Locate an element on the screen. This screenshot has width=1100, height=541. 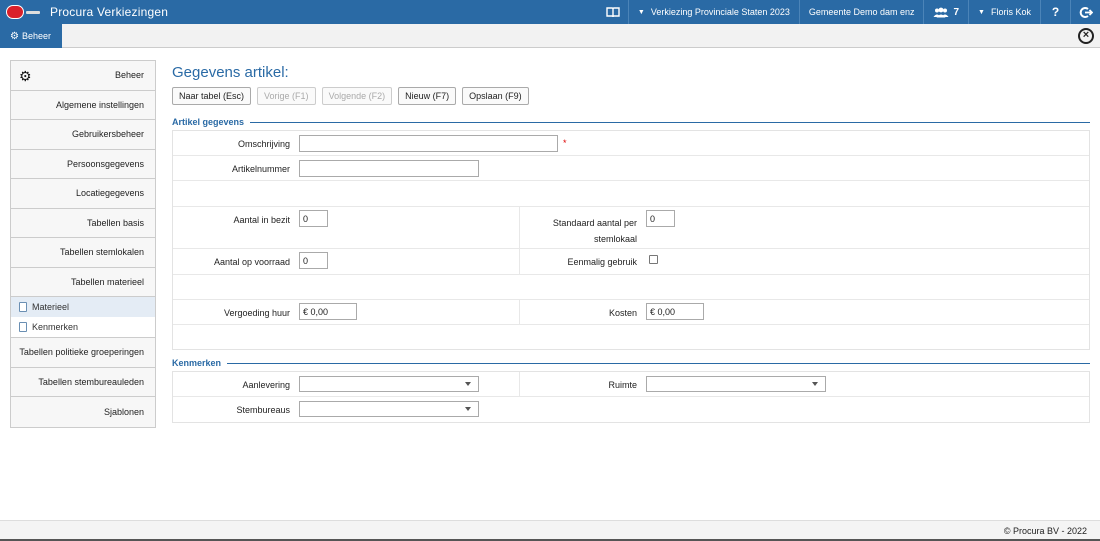
sidebar-item-tabellen-stemlokalen: Tabellen stemlokalen is located at coordinates (83, 253).